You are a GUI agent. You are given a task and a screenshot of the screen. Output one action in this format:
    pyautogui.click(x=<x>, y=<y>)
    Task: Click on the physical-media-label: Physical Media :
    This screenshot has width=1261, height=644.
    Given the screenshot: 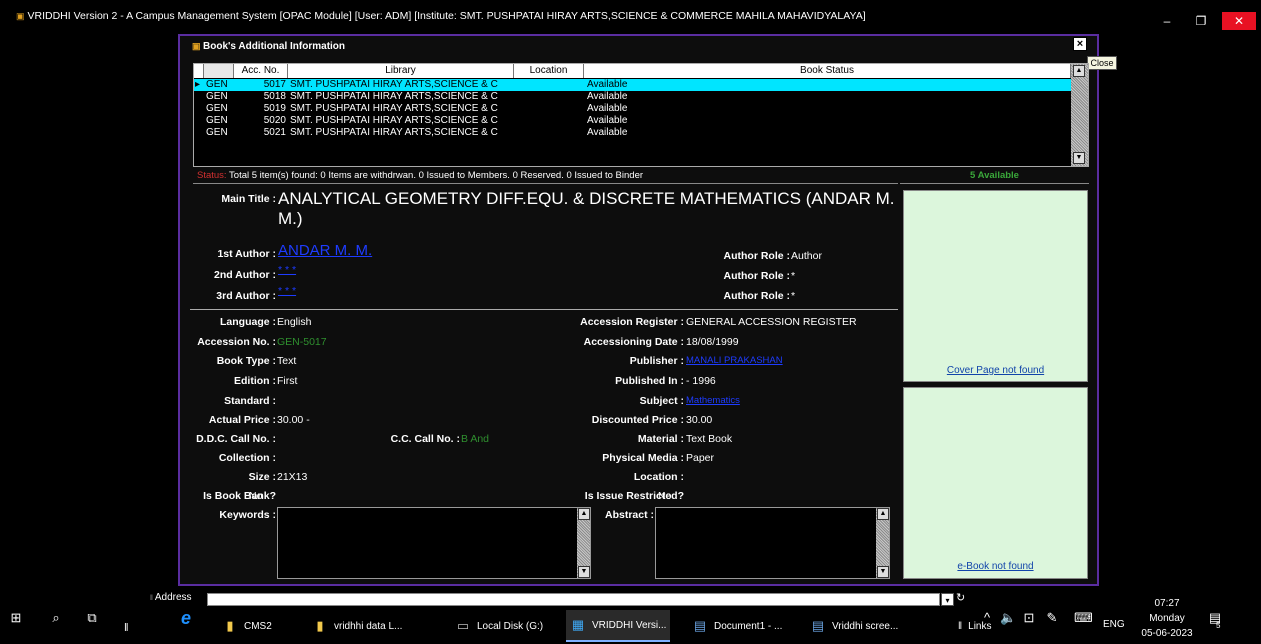 What is the action you would take?
    pyautogui.click(x=643, y=458)
    